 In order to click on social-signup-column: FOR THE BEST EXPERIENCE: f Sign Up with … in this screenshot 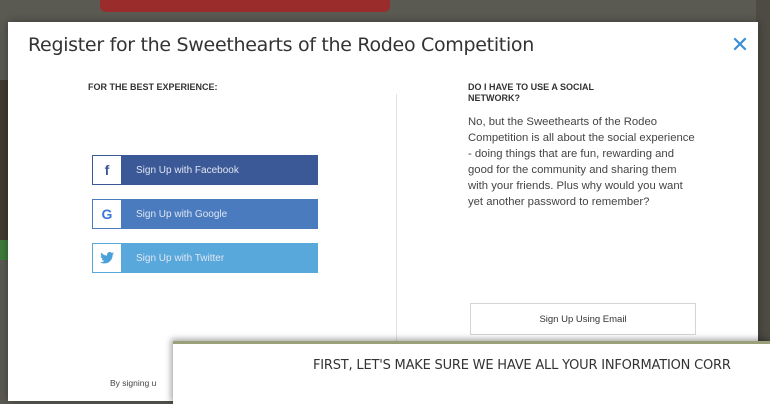, I will do `click(208, 177)`.